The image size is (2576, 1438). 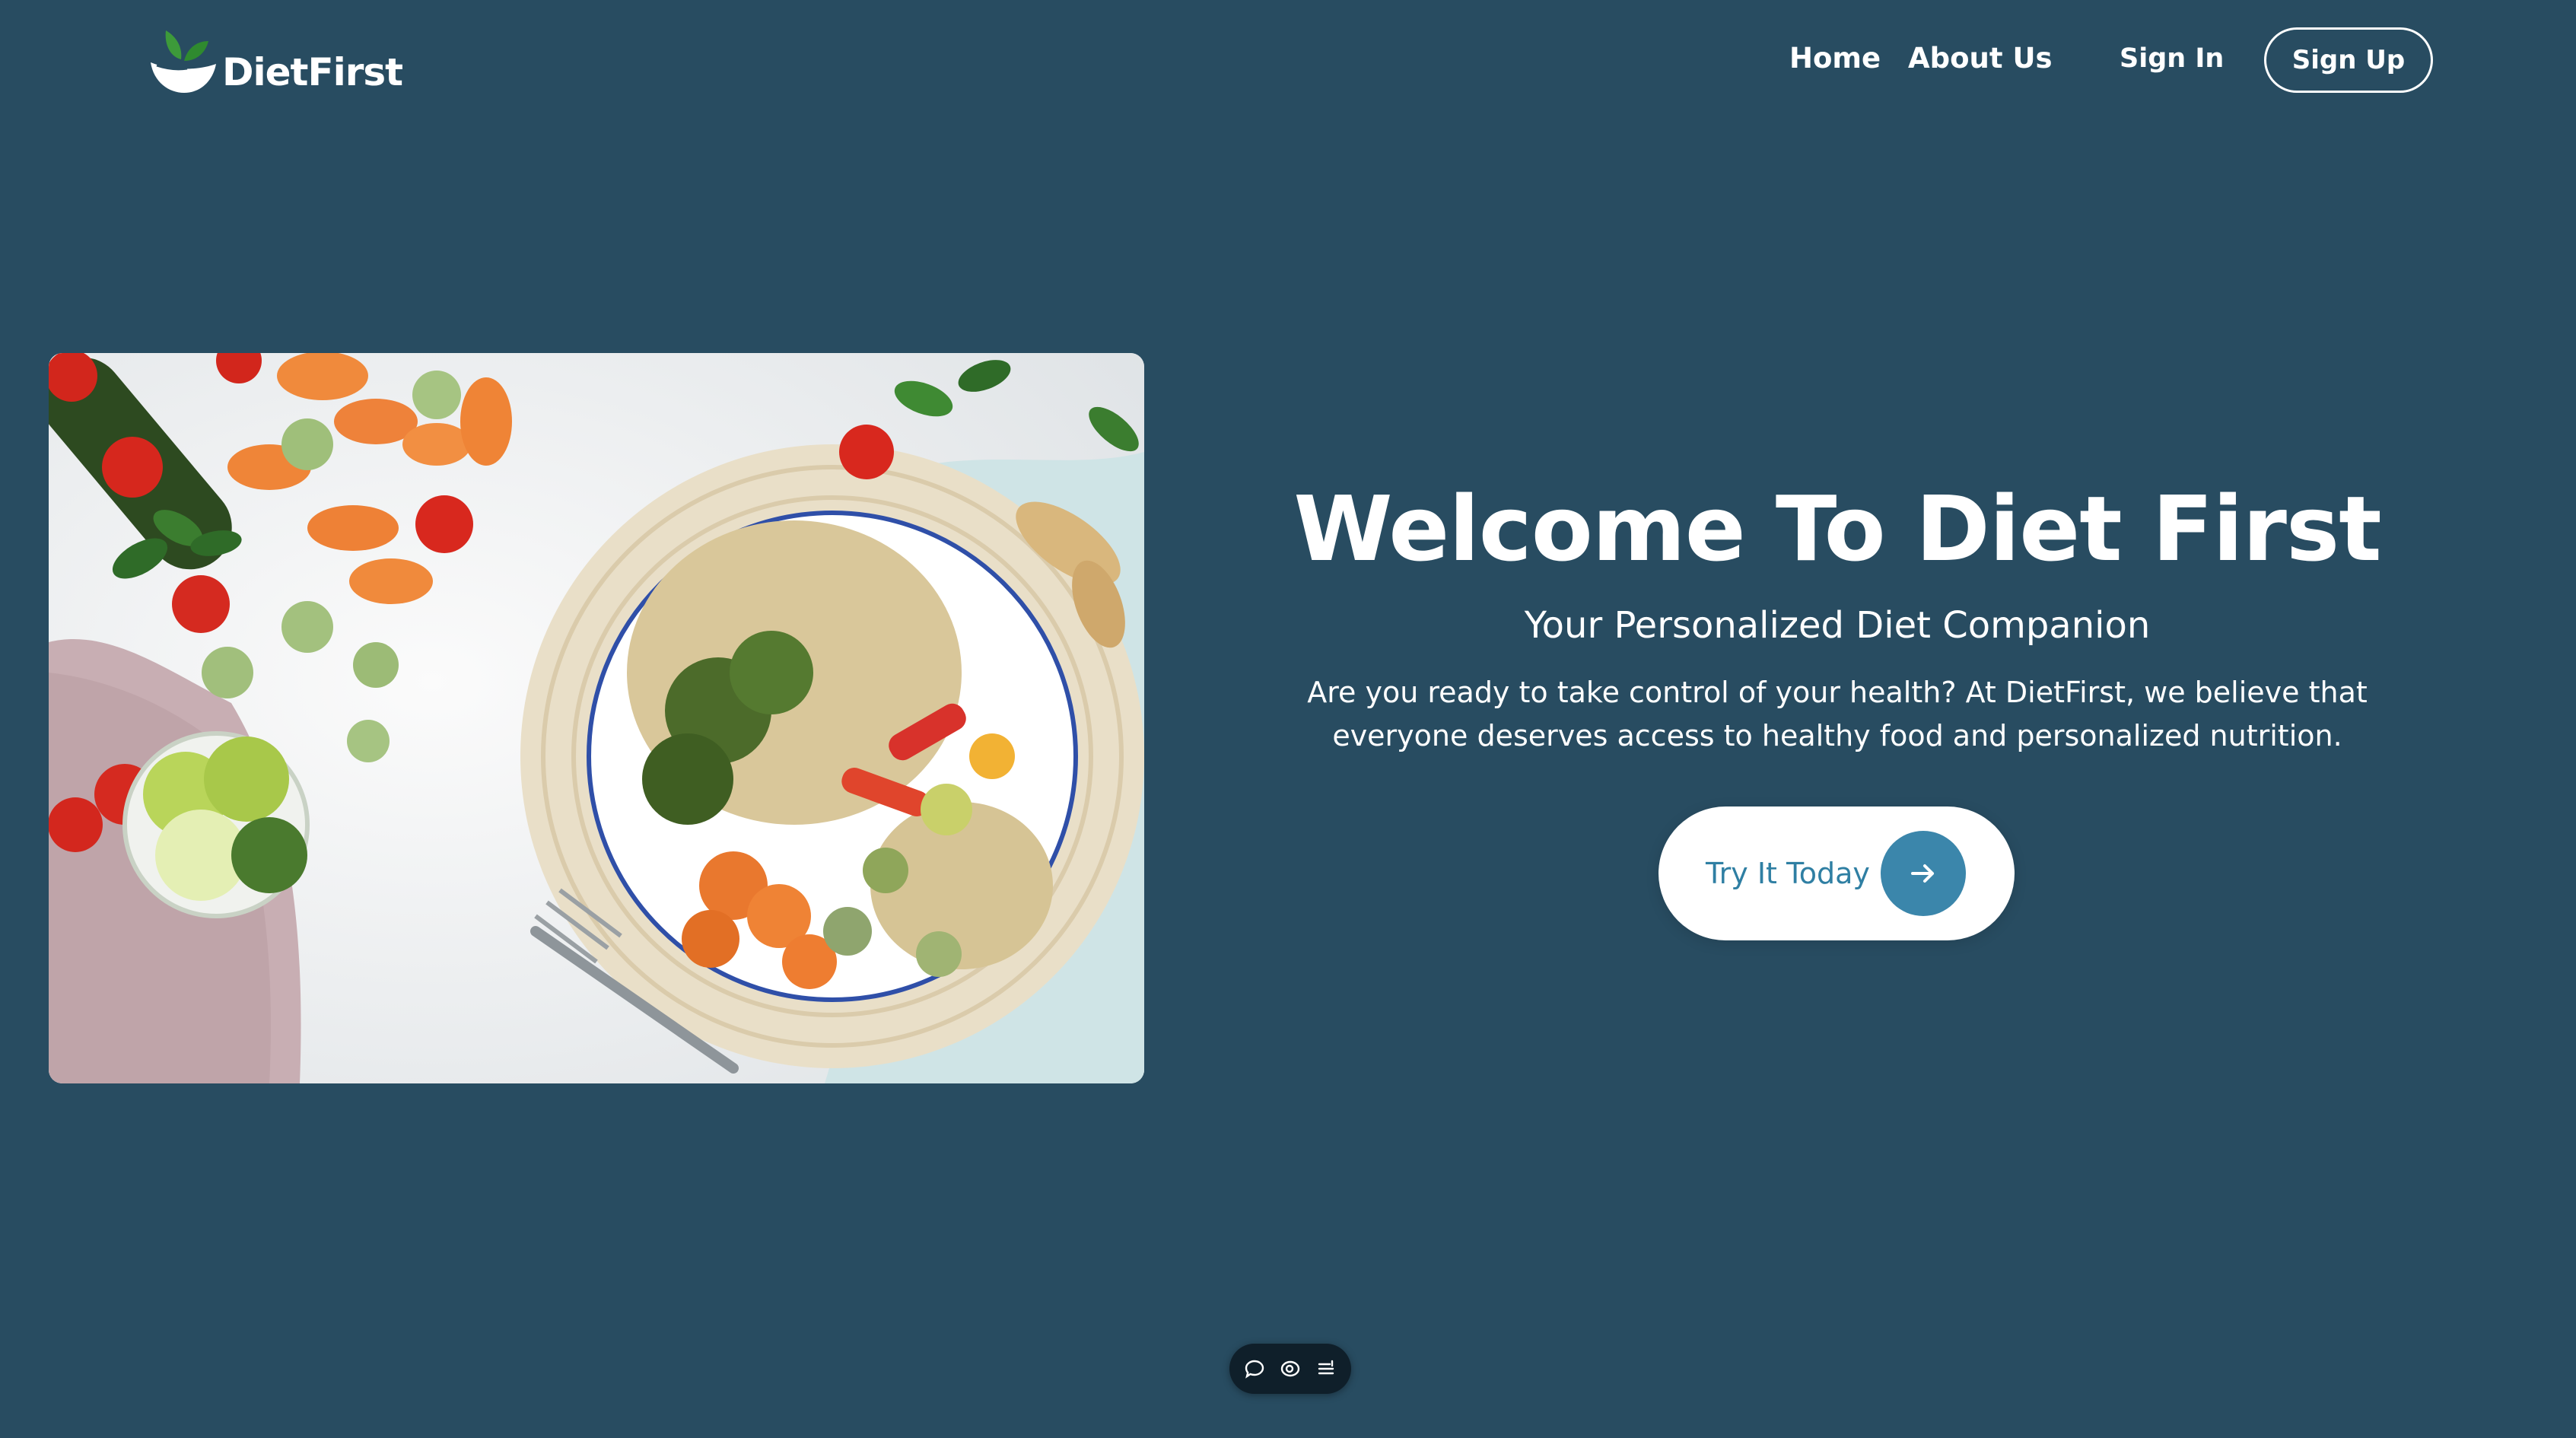 I want to click on sign-up-button: Sign Up, so click(x=2348, y=60).